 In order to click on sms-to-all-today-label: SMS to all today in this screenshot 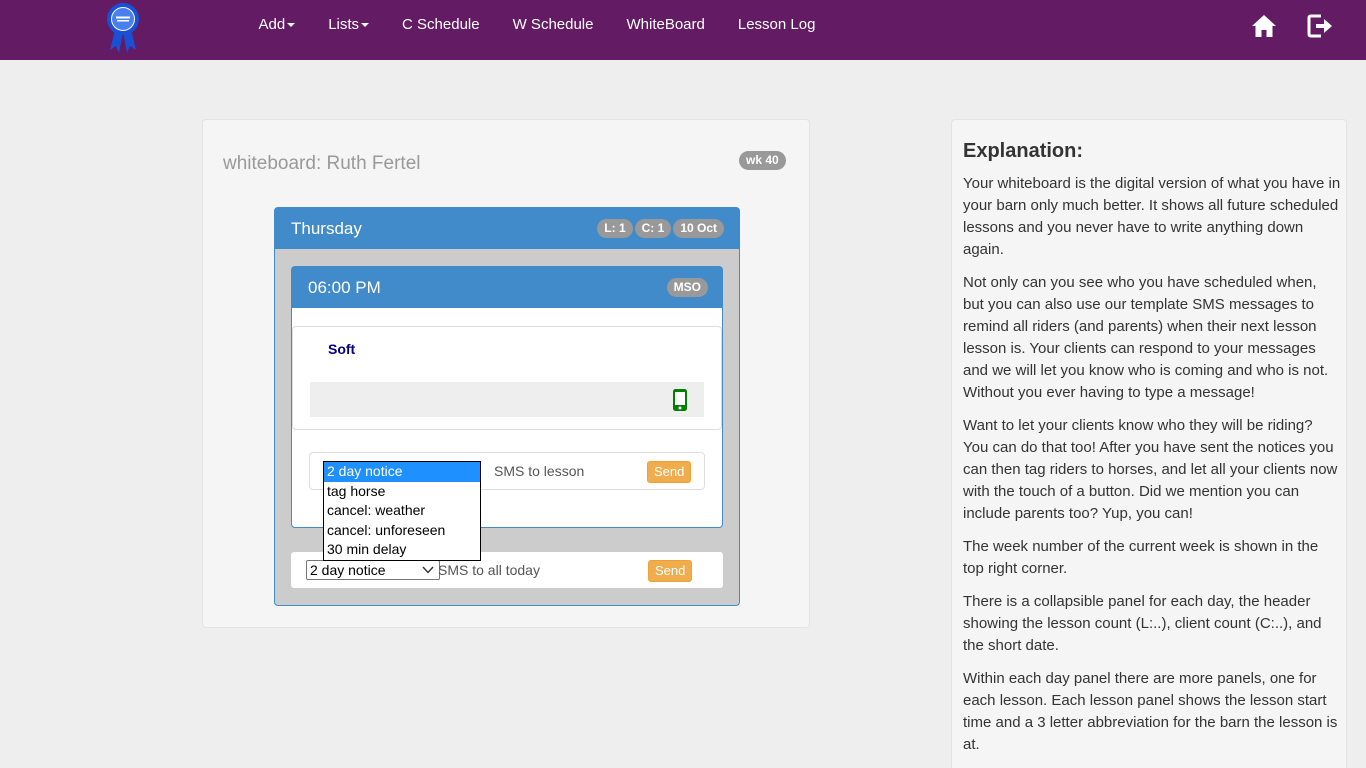, I will do `click(489, 570)`.